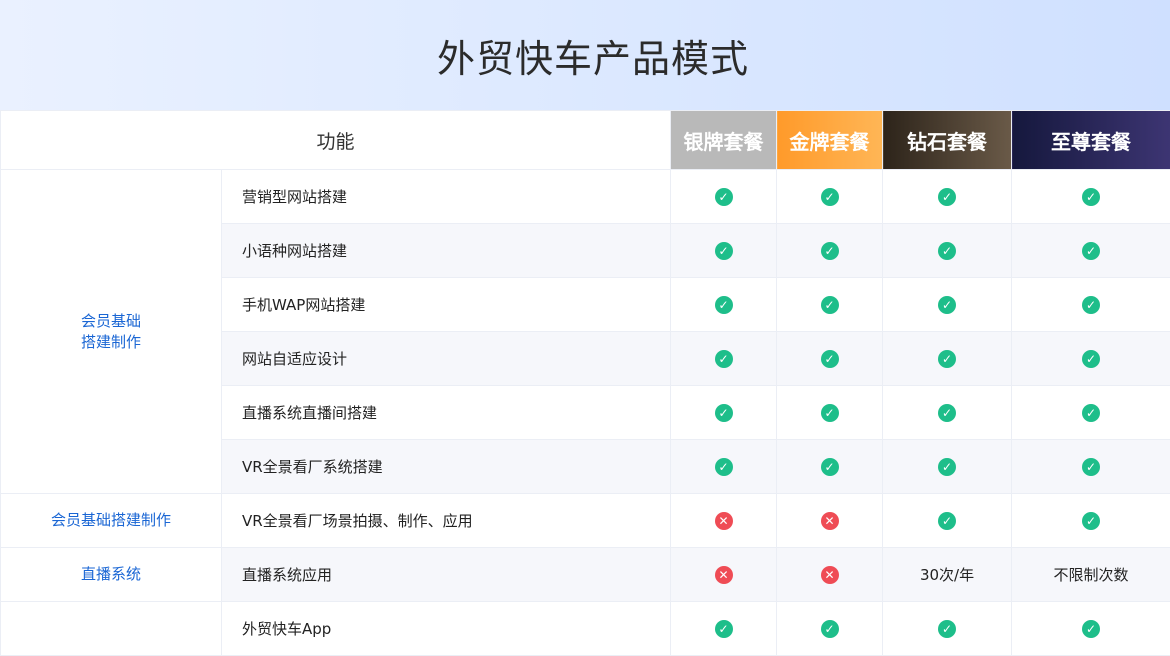 The width and height of the screenshot is (1170, 656). I want to click on feature-name: 网站自适应设计, so click(446, 359).